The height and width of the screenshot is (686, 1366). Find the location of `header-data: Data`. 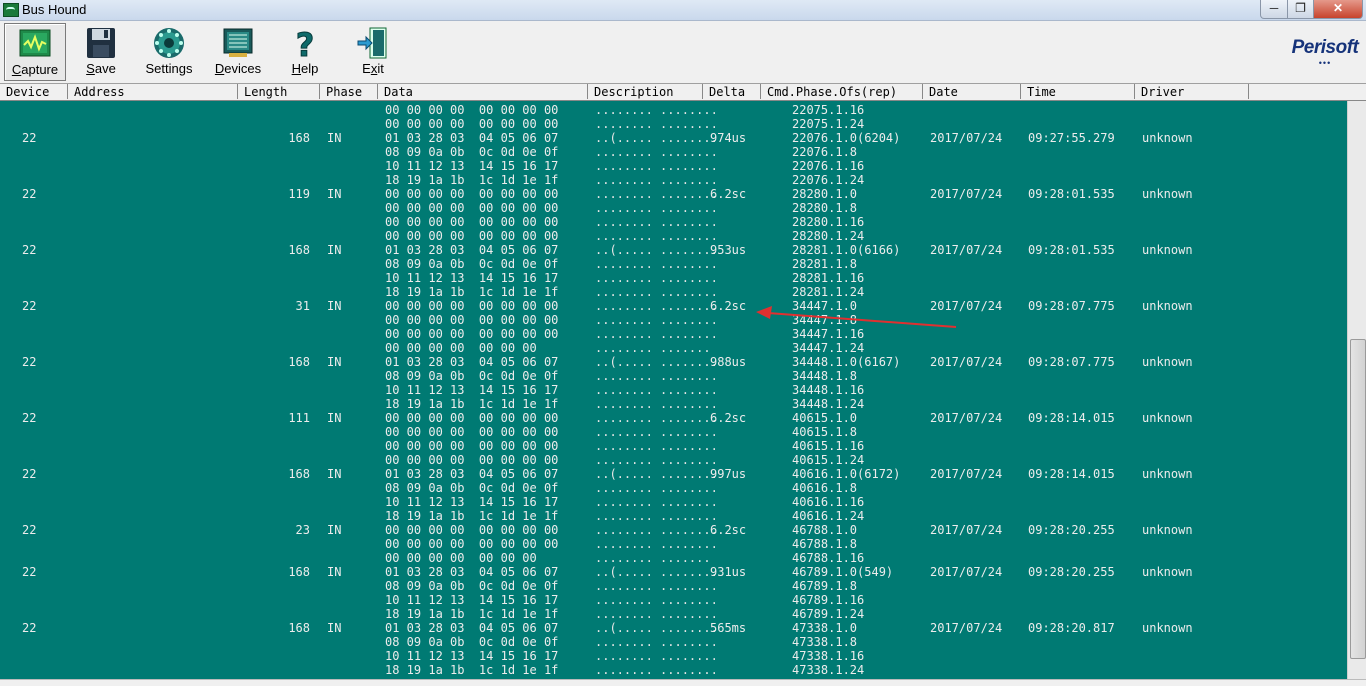

header-data: Data is located at coordinates (483, 91).